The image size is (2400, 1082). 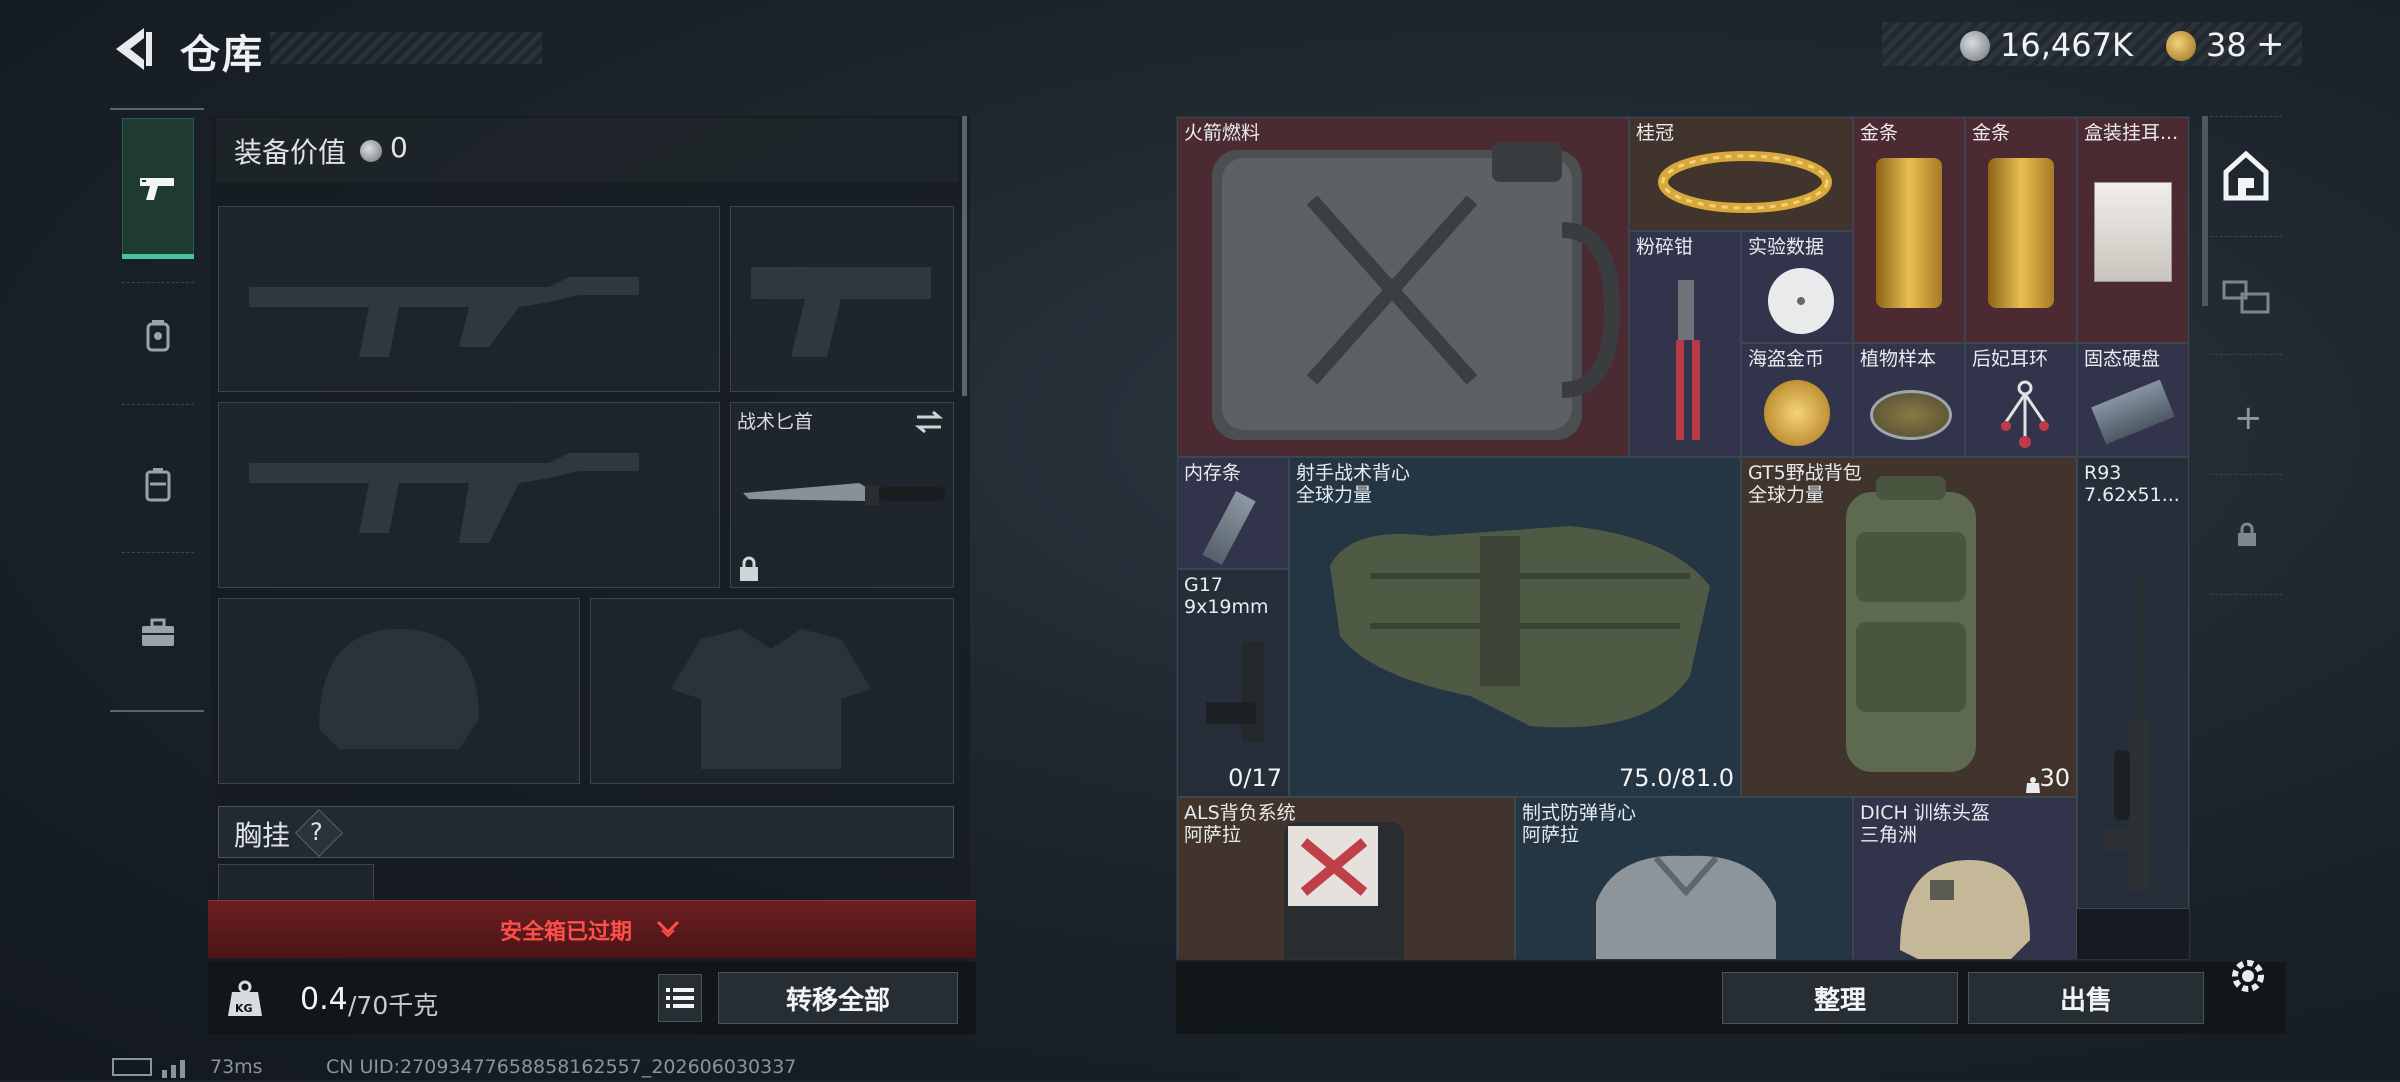 I want to click on durability-count: 75.0/81.0, so click(x=1676, y=778).